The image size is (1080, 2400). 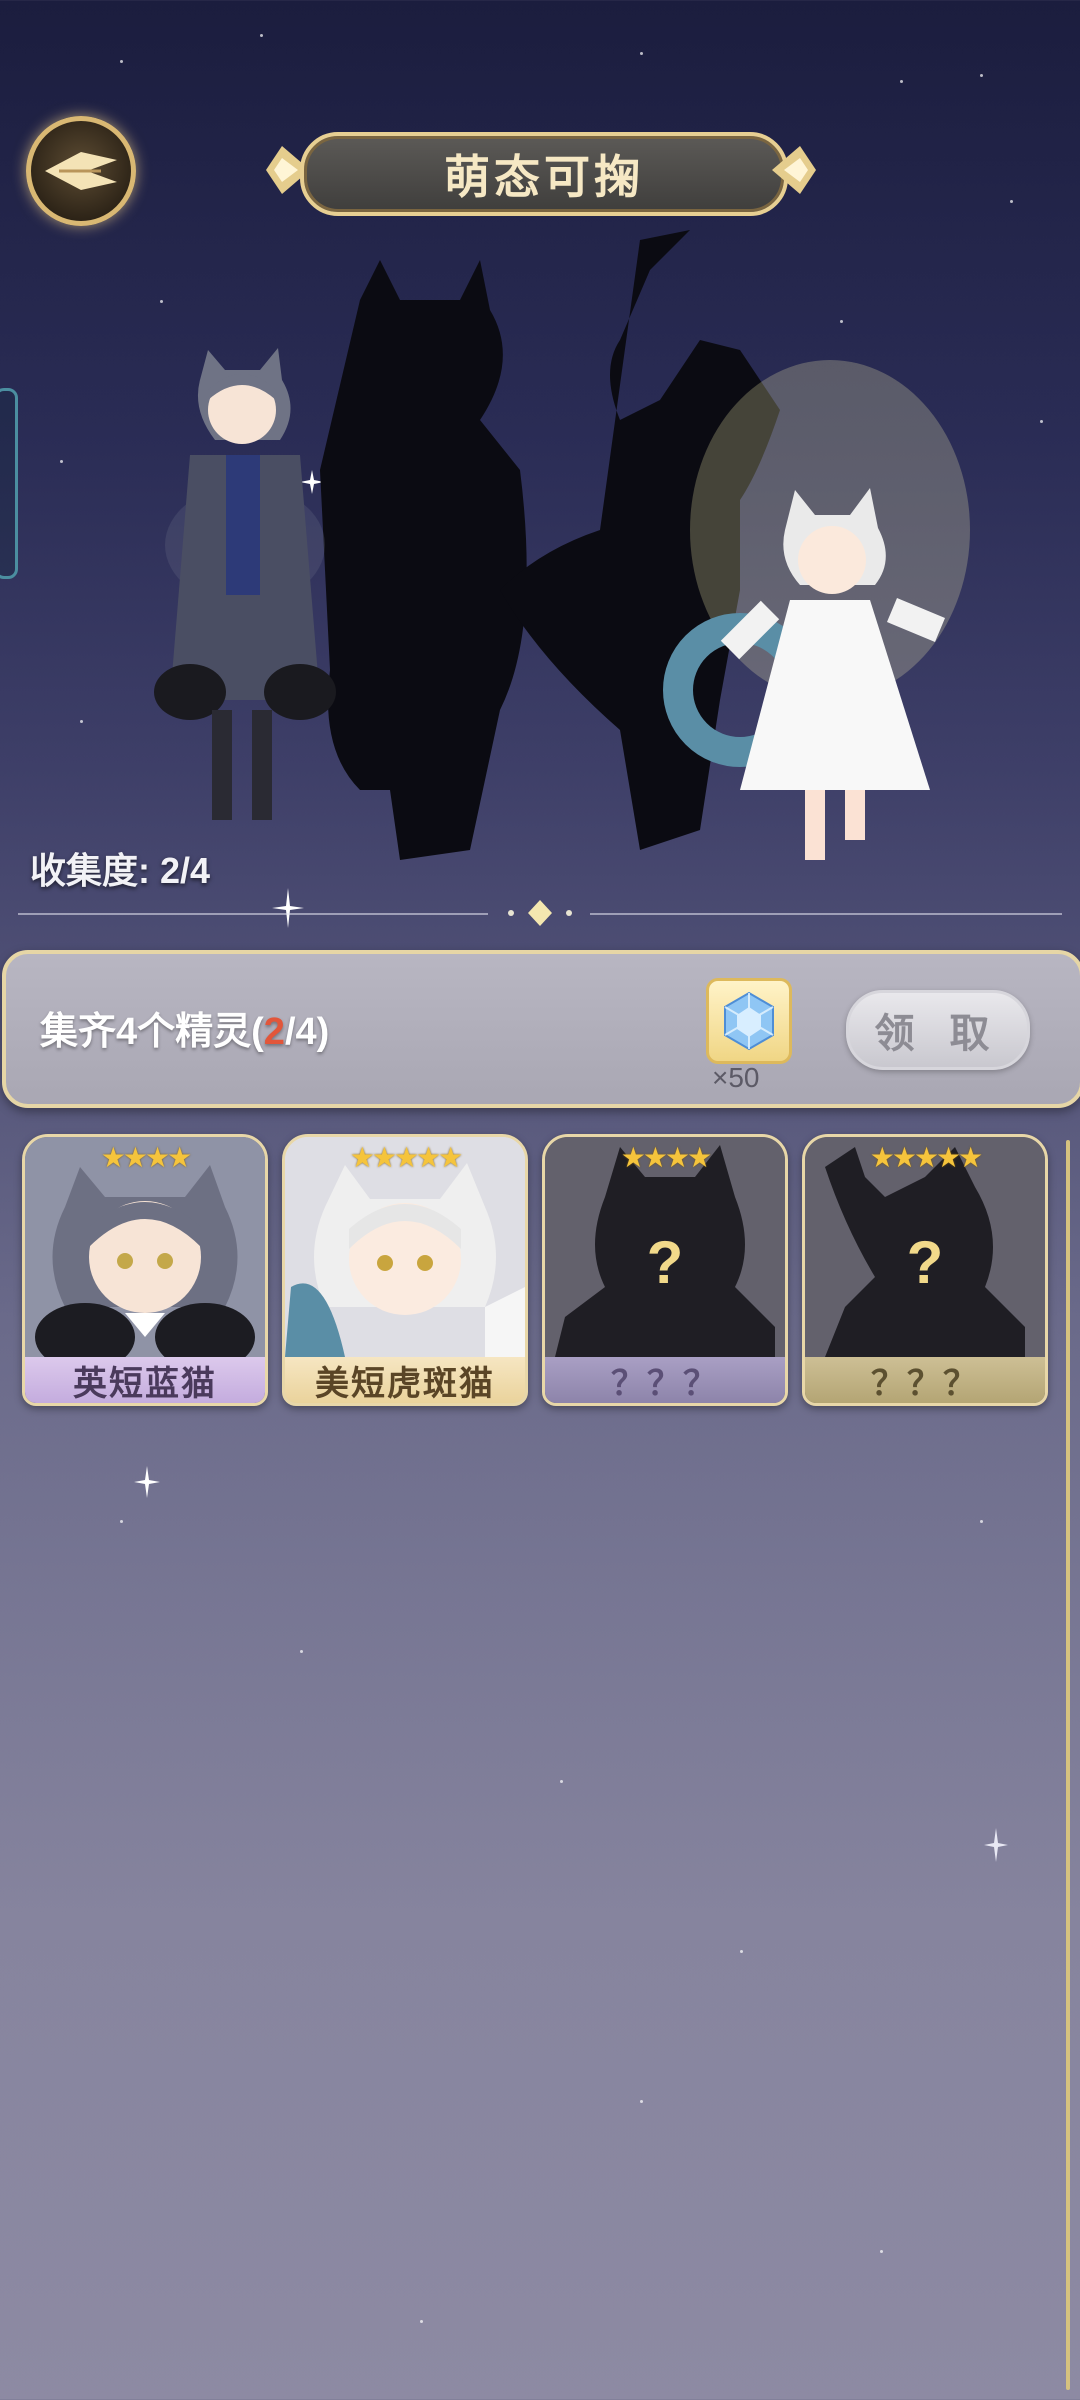 I want to click on reward-condition-text: 集齐4个精灵(2/4), so click(x=184, y=1027).